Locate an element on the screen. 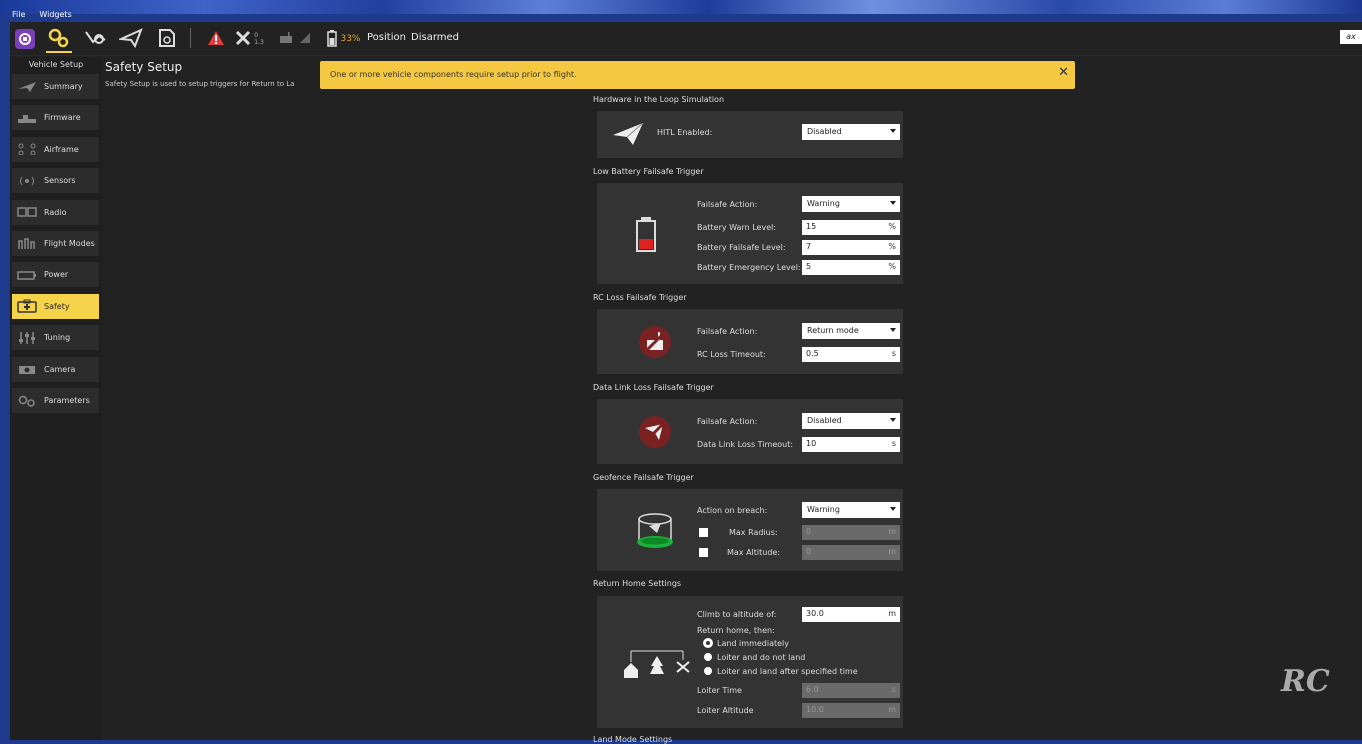 Image resolution: width=1362 pixels, height=744 pixels. climb-altitude-value: 30.0 is located at coordinates (815, 613).